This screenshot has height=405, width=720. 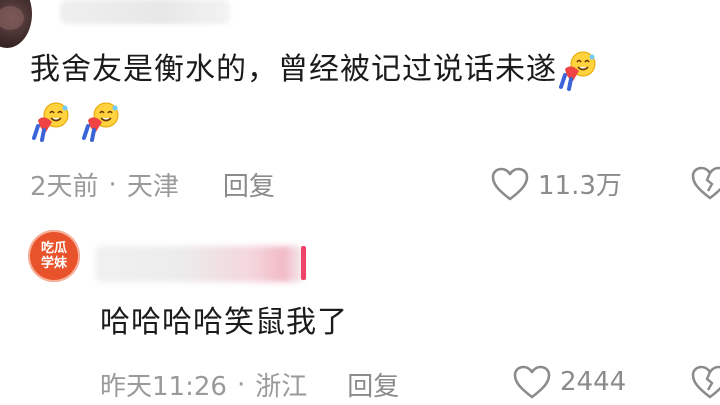 I want to click on reply-like-button: 2444, so click(x=569, y=382).